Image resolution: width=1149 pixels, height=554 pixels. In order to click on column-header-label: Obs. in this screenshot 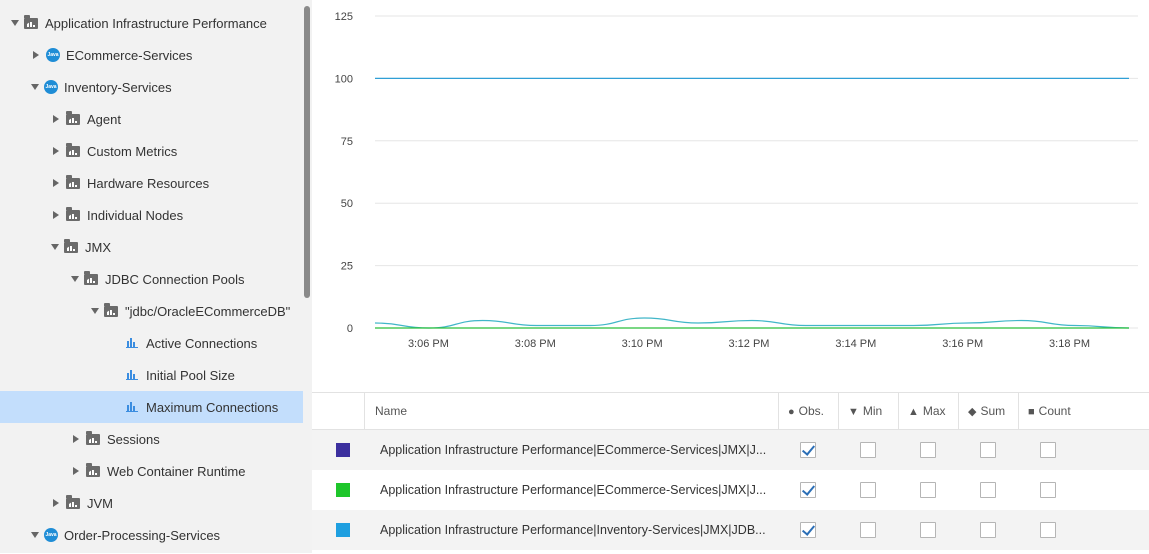, I will do `click(811, 411)`.